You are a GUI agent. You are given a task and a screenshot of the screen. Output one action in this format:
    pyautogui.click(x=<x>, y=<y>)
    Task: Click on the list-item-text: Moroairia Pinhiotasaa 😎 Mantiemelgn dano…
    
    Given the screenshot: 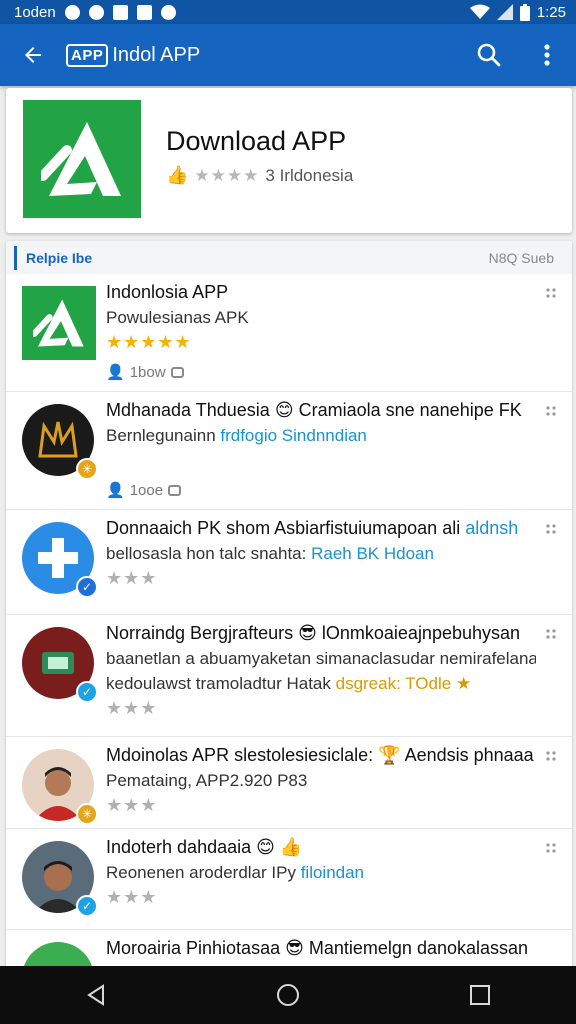 What is the action you would take?
    pyautogui.click(x=321, y=948)
    